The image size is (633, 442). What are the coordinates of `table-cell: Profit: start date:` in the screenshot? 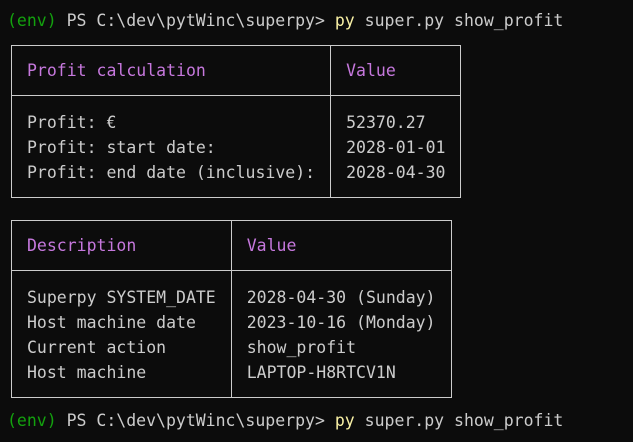 It's located at (121, 147).